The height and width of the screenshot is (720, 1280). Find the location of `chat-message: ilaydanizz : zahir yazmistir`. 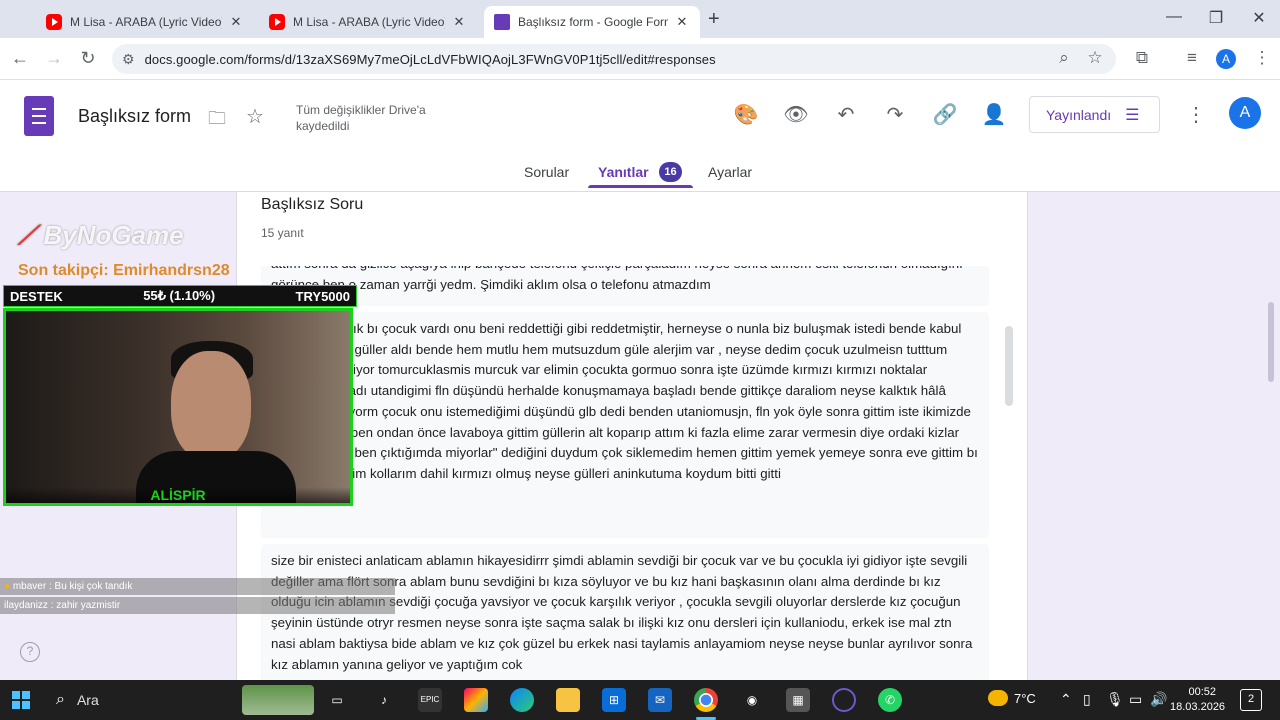

chat-message: ilaydanizz : zahir yazmistir is located at coordinates (197, 605).